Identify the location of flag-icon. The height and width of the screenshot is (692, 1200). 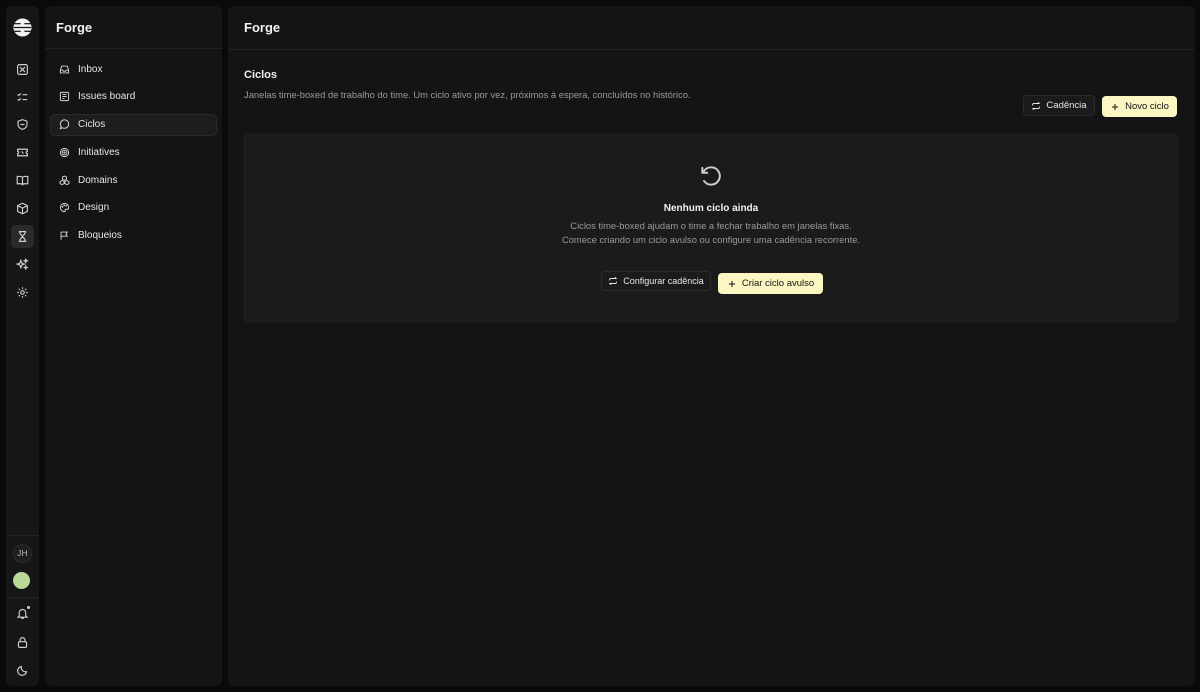
(64, 235).